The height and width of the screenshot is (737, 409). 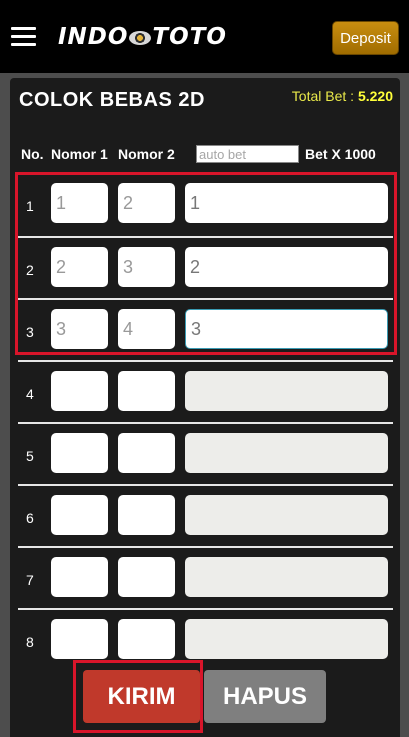 I want to click on bet-row: 8, so click(x=205, y=639).